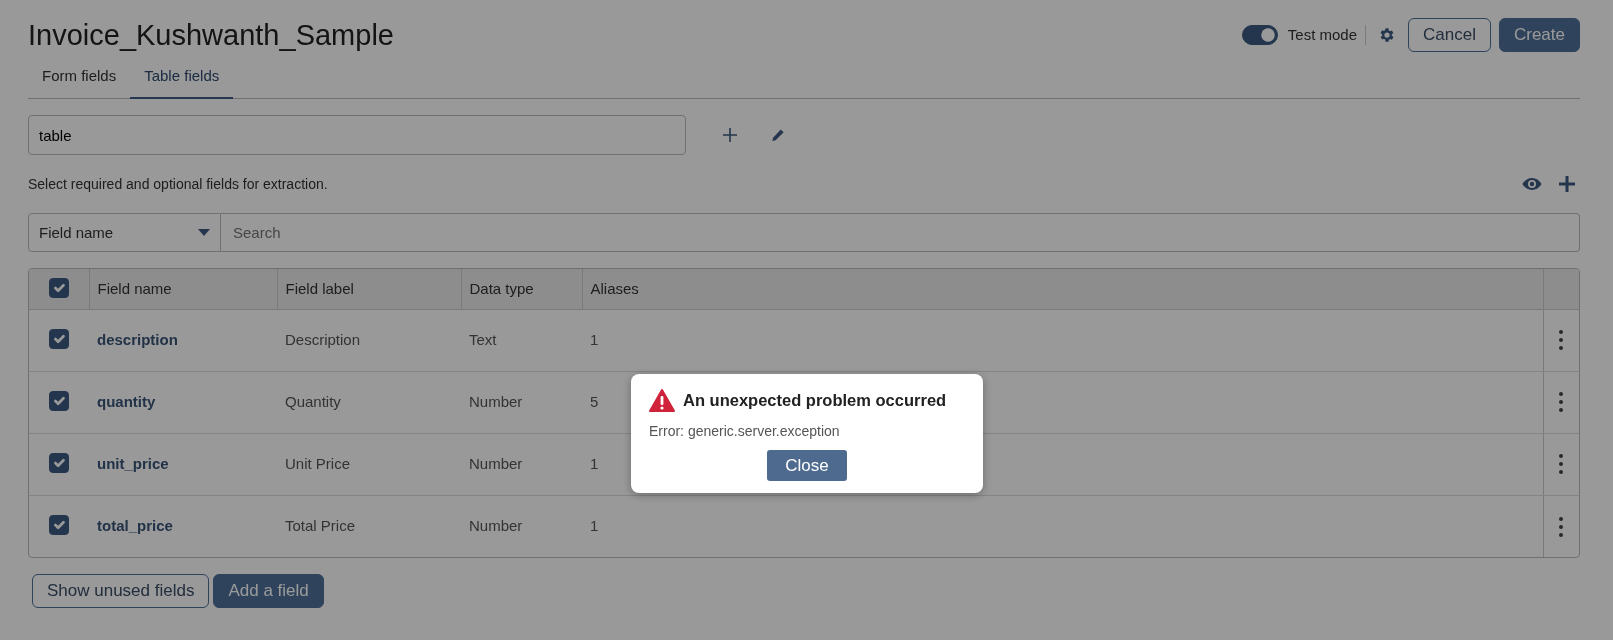 This screenshot has height=640, width=1613. Describe the element at coordinates (183, 289) in the screenshot. I see `column-header: Field name` at that location.